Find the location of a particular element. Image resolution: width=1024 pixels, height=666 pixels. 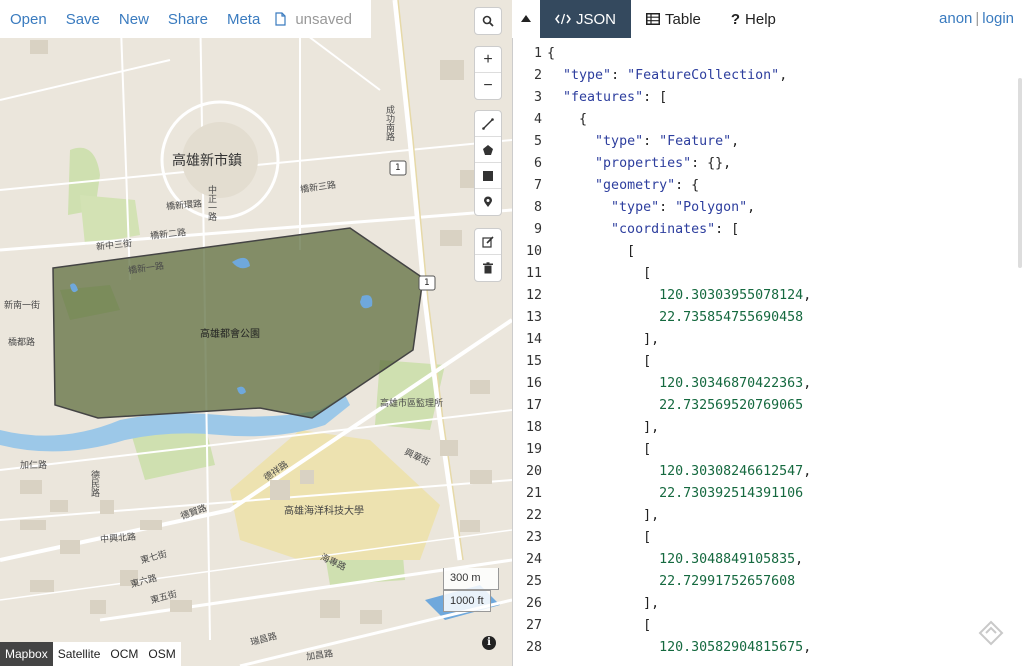

line-number: 6 is located at coordinates (537, 163).